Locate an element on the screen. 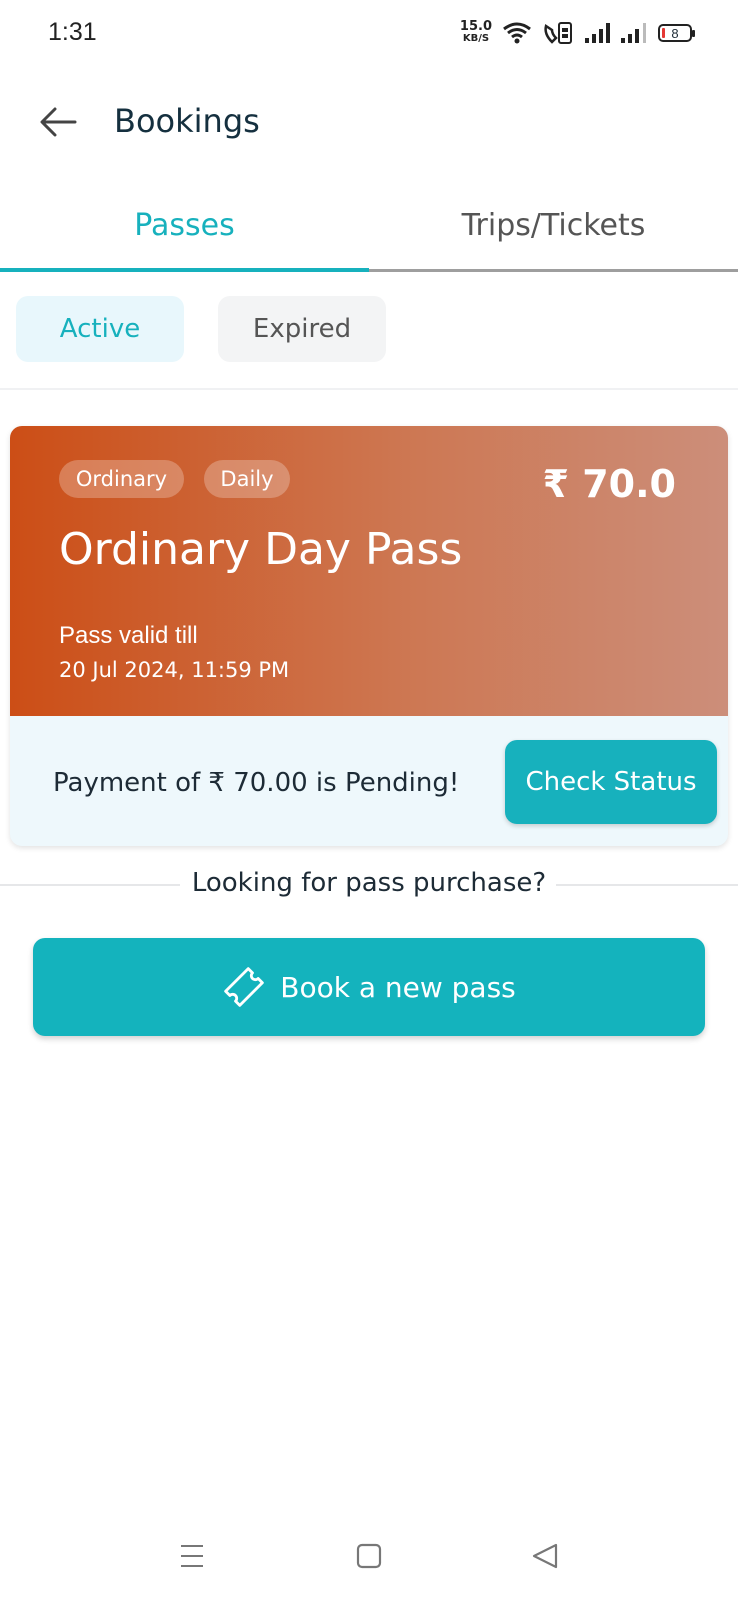 The image size is (738, 1600). tab-passes: Passes is located at coordinates (184, 236).